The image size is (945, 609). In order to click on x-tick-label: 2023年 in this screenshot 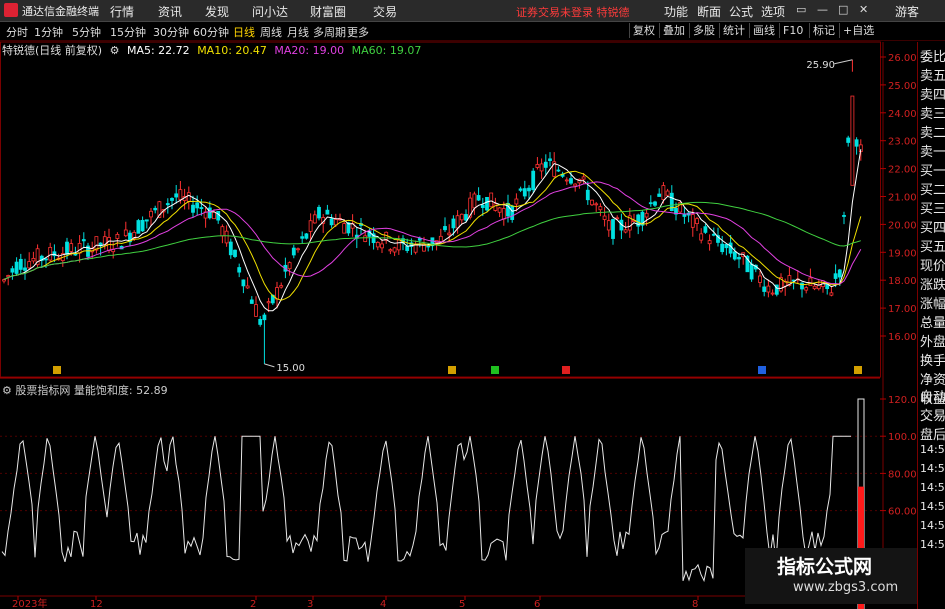, I will do `click(29, 603)`.